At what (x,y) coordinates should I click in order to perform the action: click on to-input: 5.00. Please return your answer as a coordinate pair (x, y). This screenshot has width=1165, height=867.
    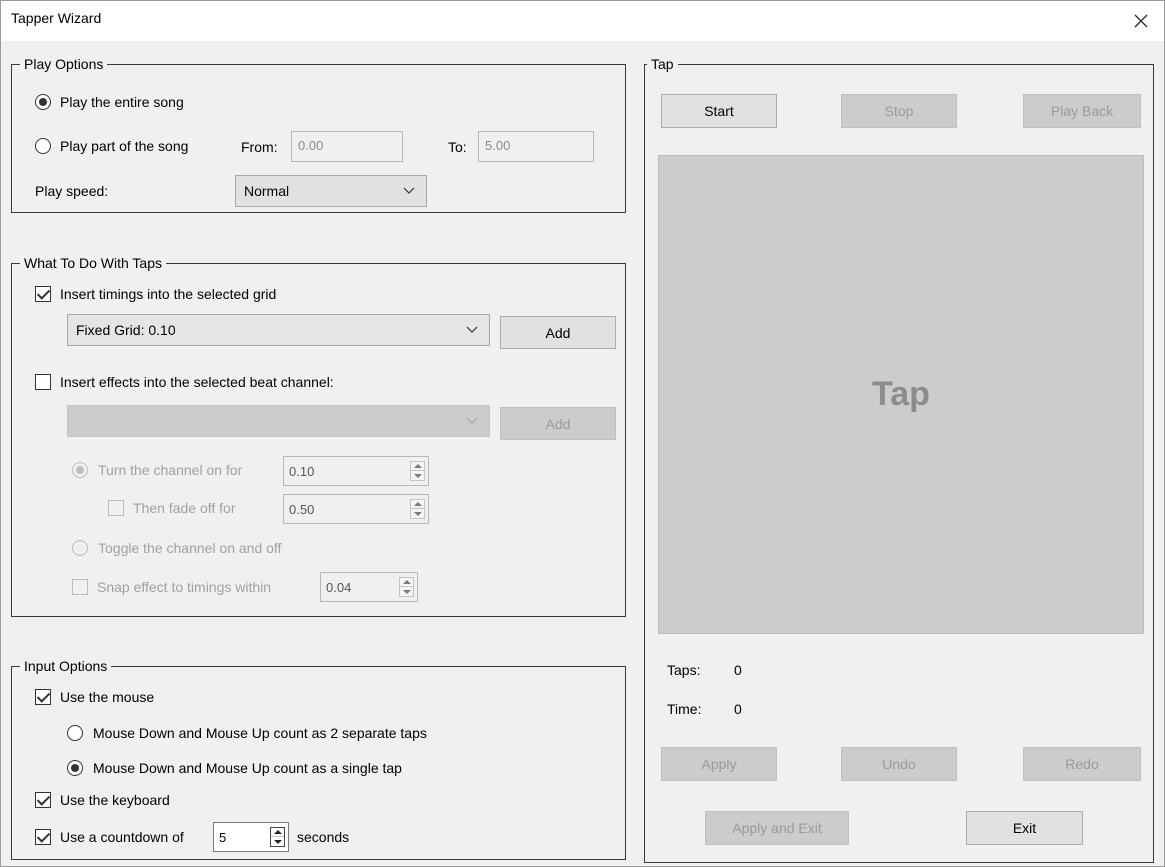
    Looking at the image, I should click on (536, 146).